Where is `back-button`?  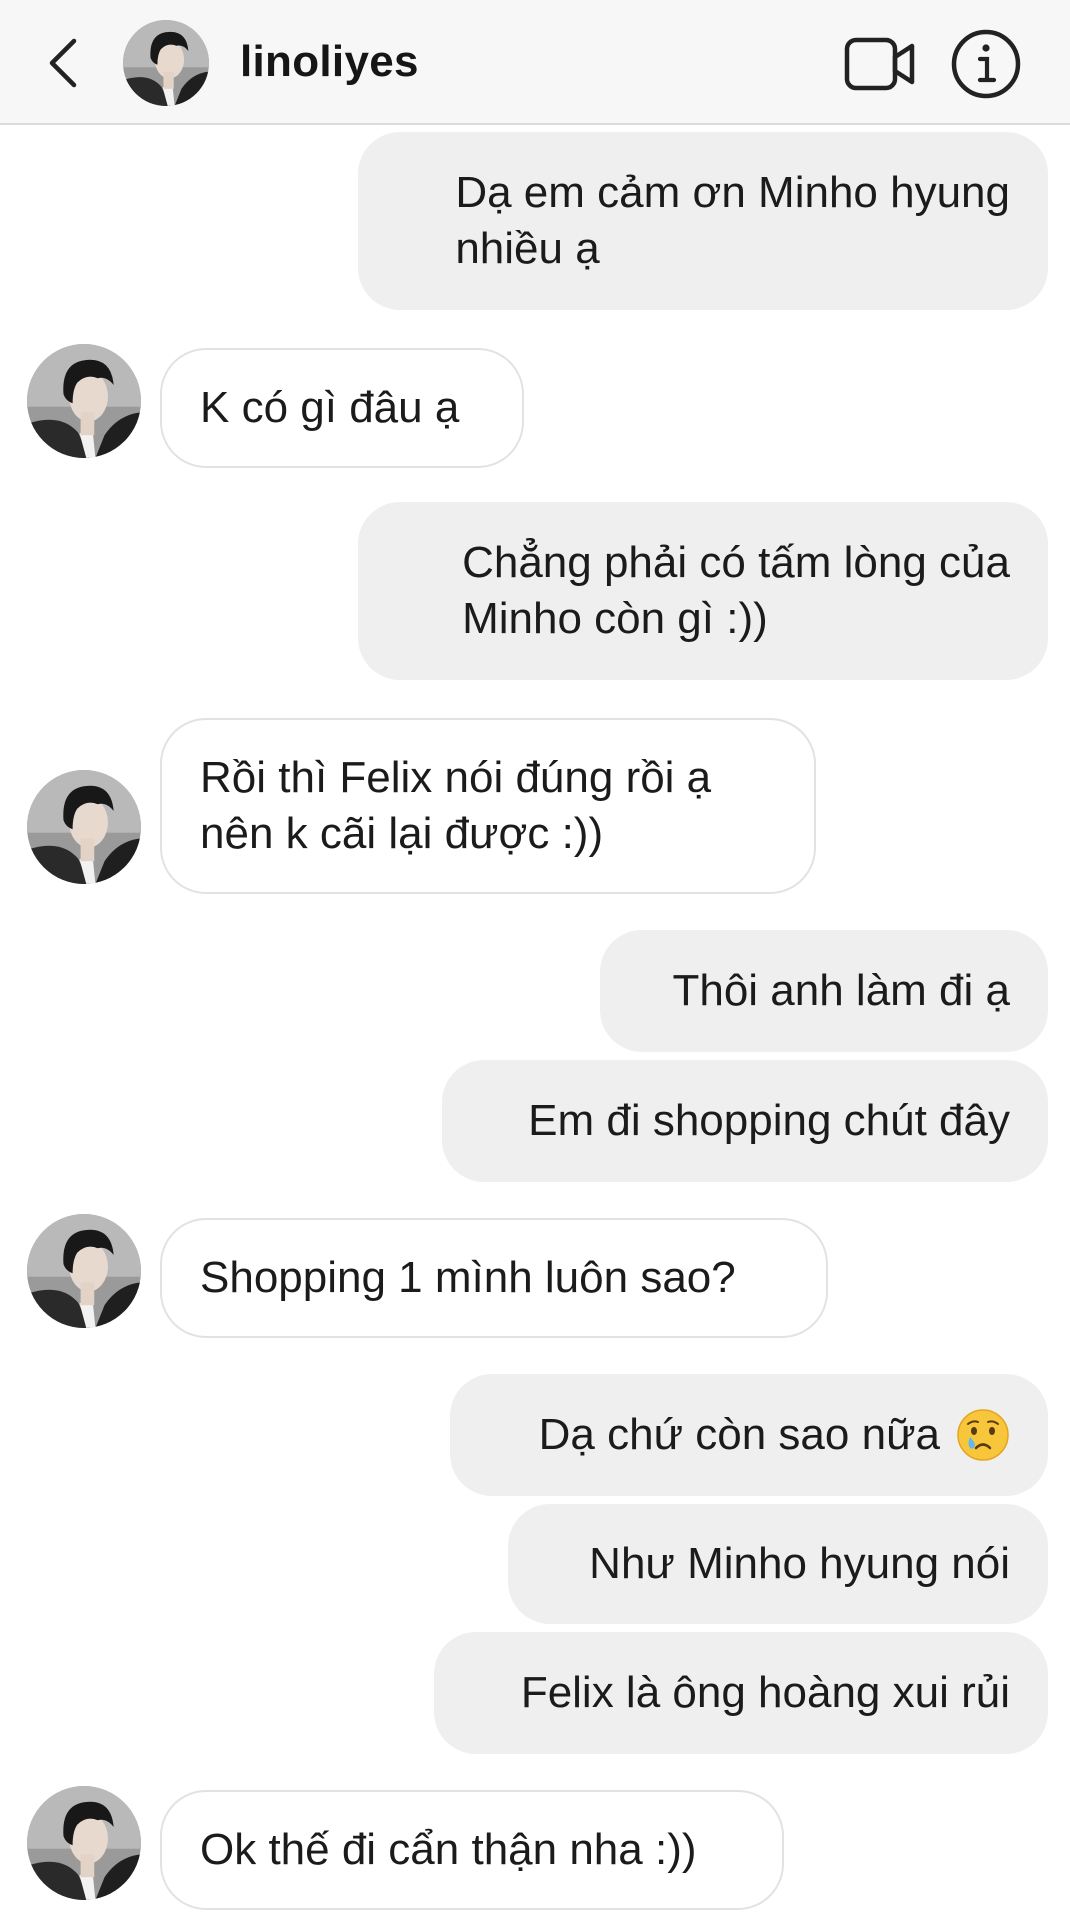 back-button is located at coordinates (63, 63).